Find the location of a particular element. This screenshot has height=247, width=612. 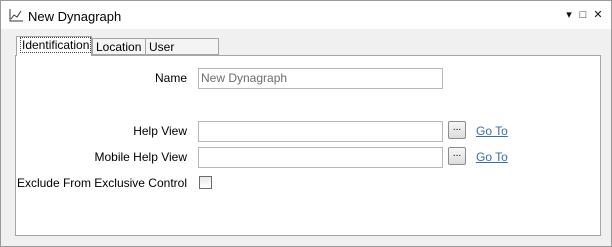

mobile-help-view-goto-link: Go To is located at coordinates (492, 157).